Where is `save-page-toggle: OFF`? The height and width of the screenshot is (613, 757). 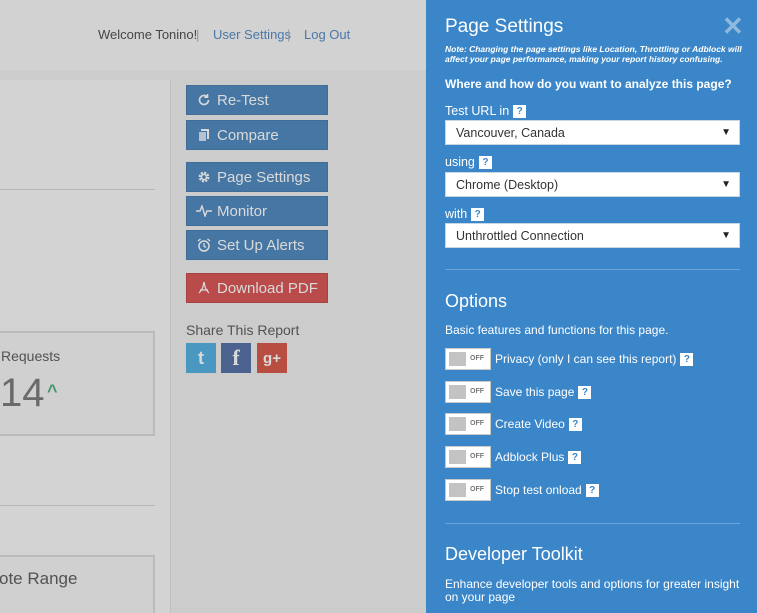
save-page-toggle: OFF is located at coordinates (468, 392).